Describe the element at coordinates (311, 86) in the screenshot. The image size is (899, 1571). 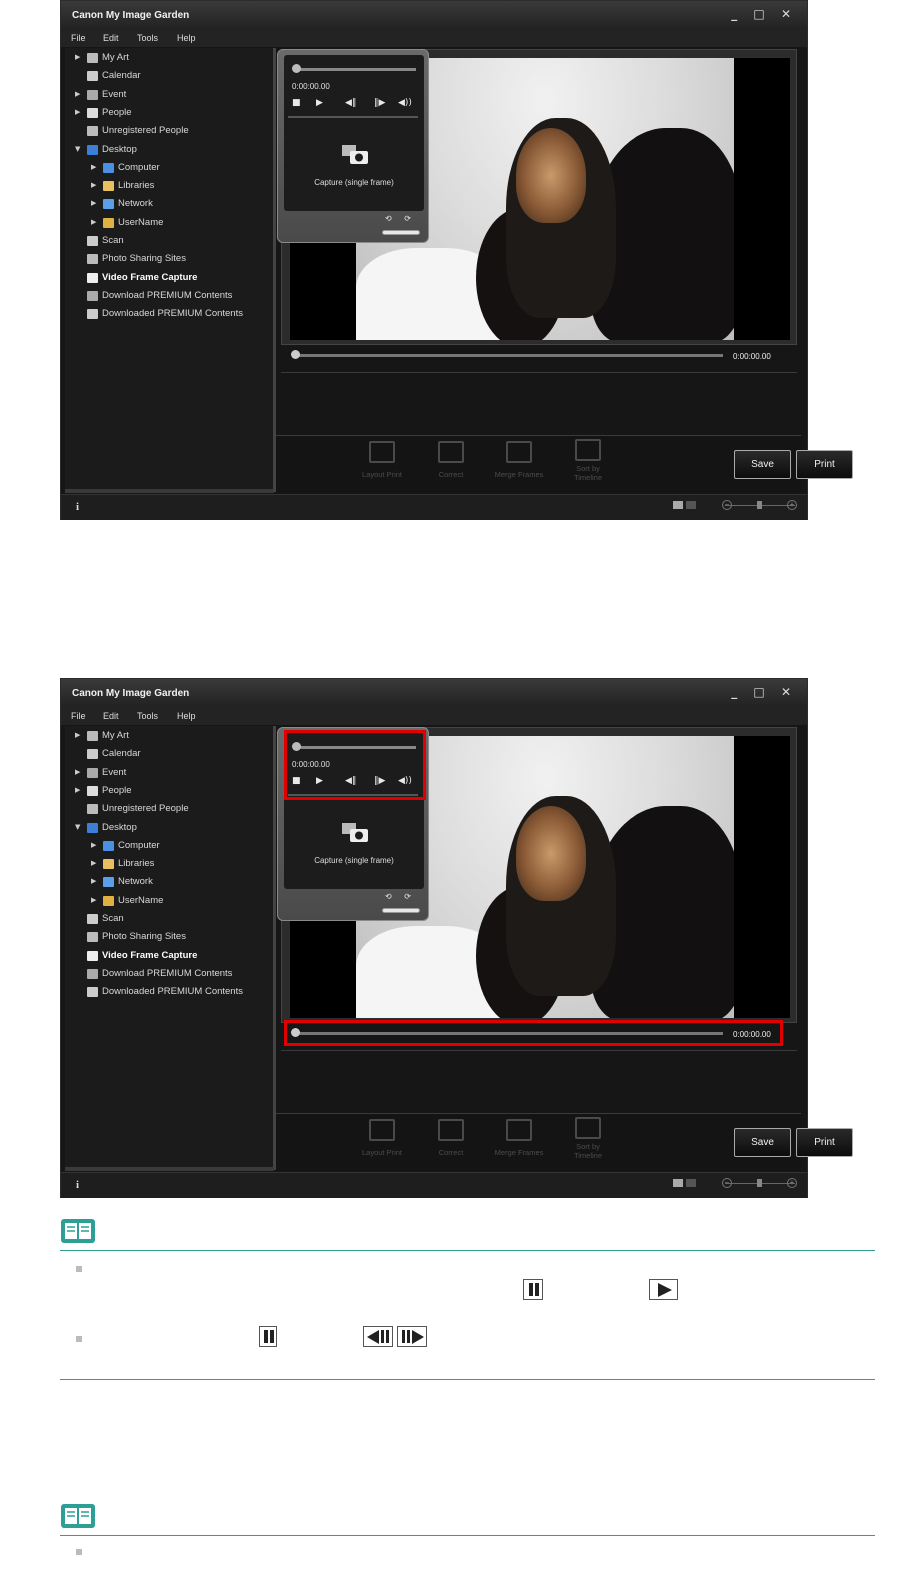
I see `playback-time: 0:00:00.00` at that location.